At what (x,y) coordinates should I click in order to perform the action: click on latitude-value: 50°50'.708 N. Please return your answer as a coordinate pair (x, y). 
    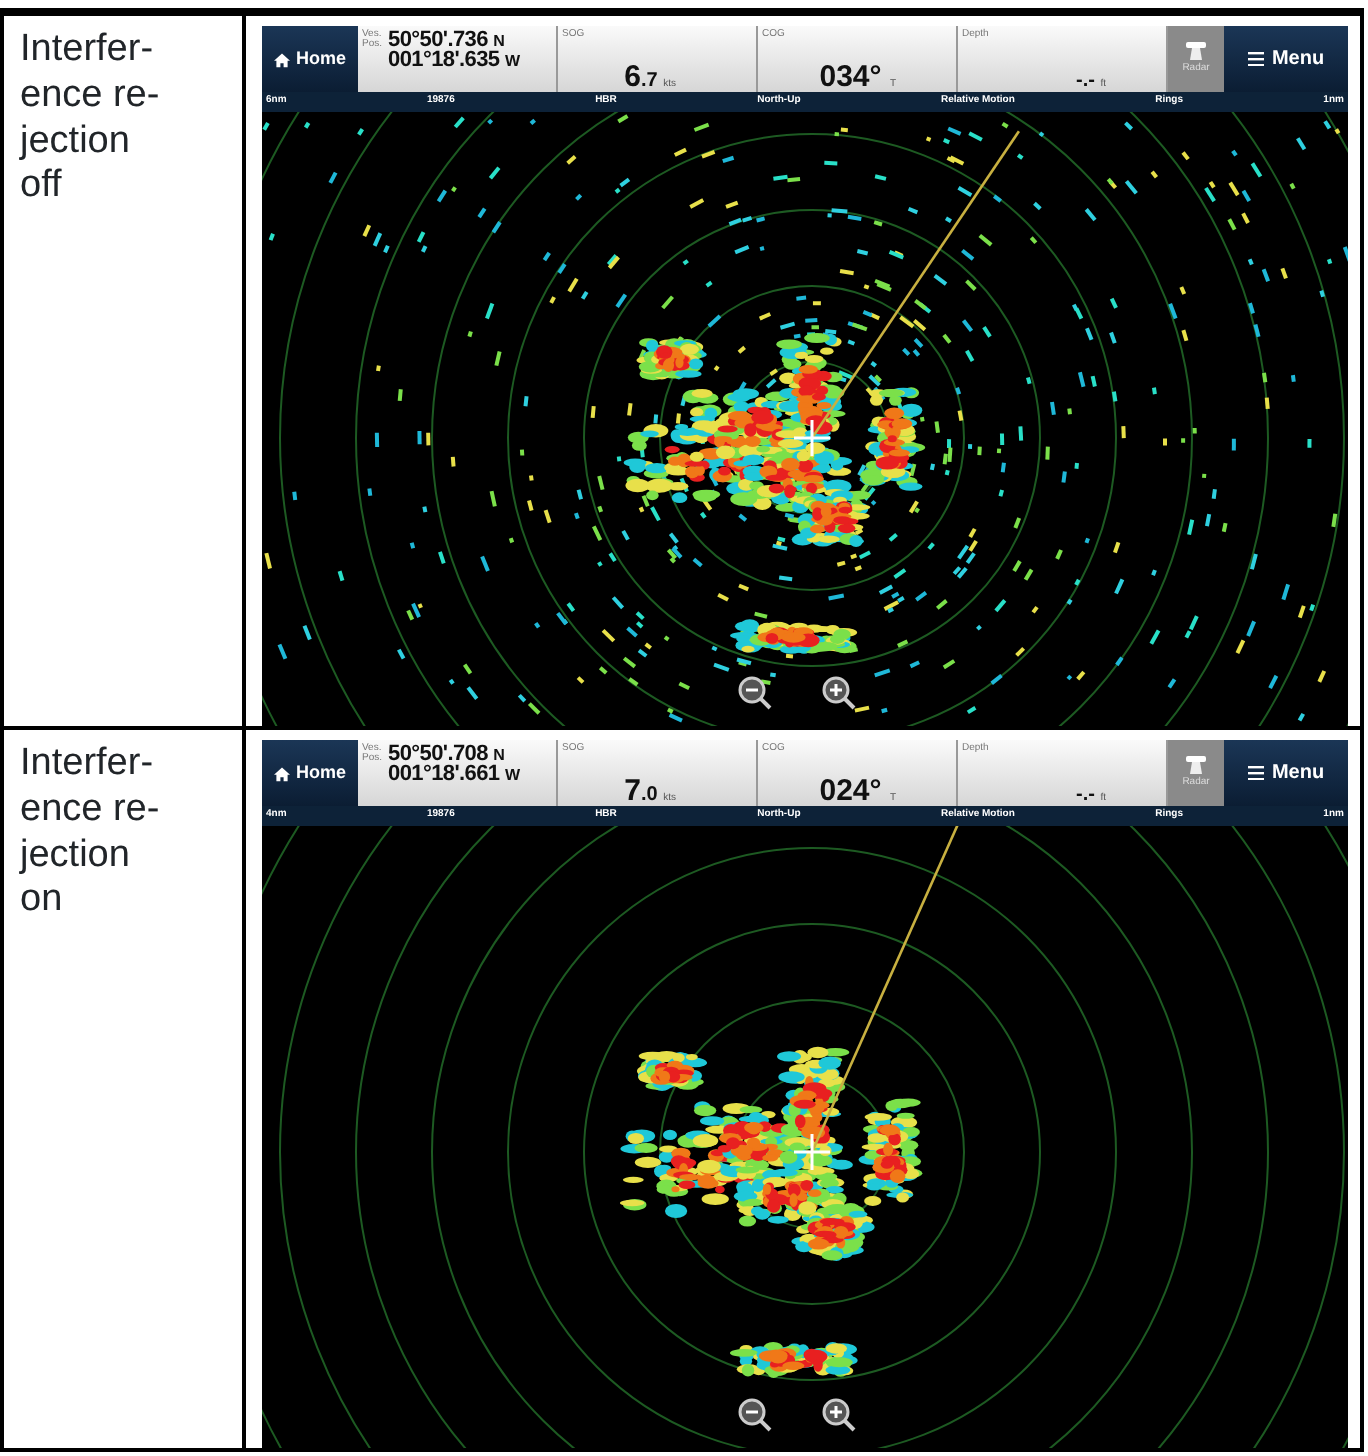
    Looking at the image, I should click on (447, 754).